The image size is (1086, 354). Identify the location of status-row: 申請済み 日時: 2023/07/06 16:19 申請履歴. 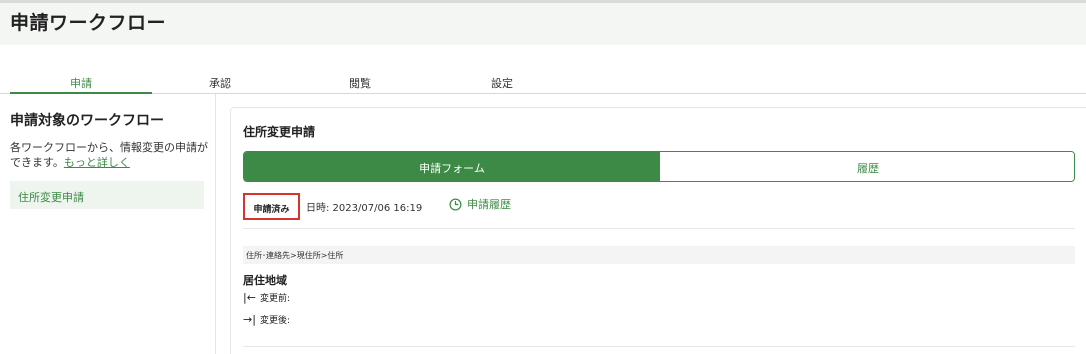
(659, 211).